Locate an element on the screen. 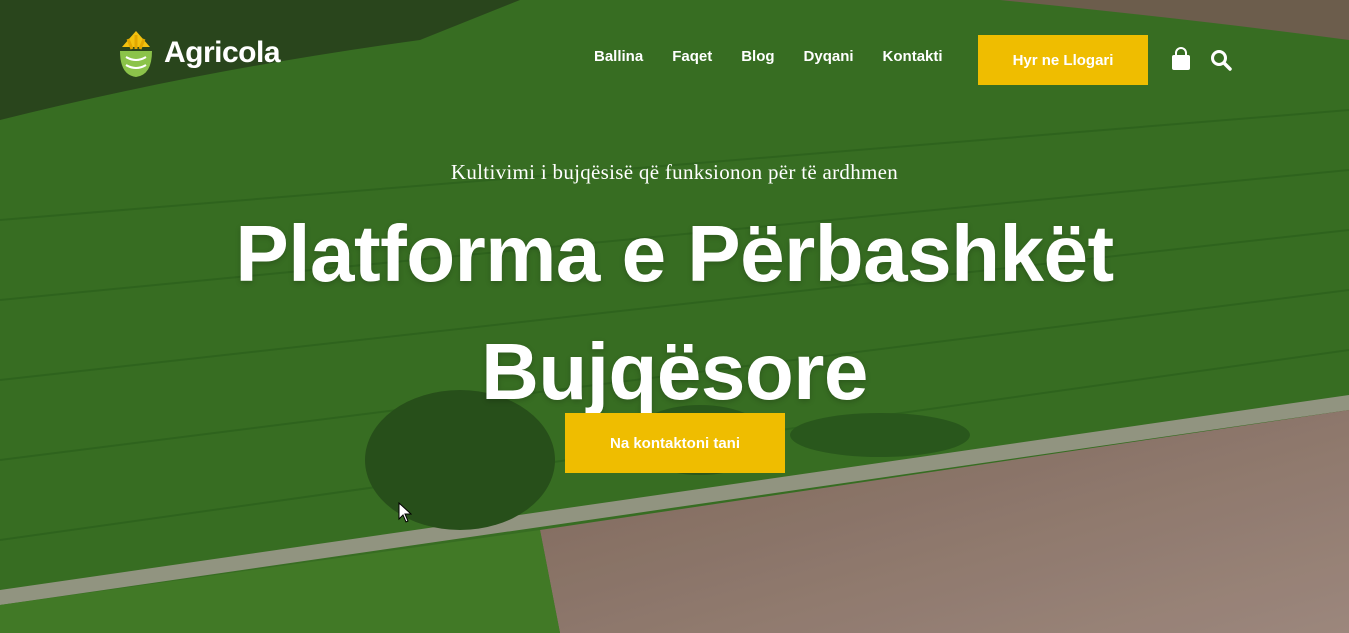  main-nav: Ballina Faqet Blog Dyqani Kontakti is located at coordinates (783, 56).